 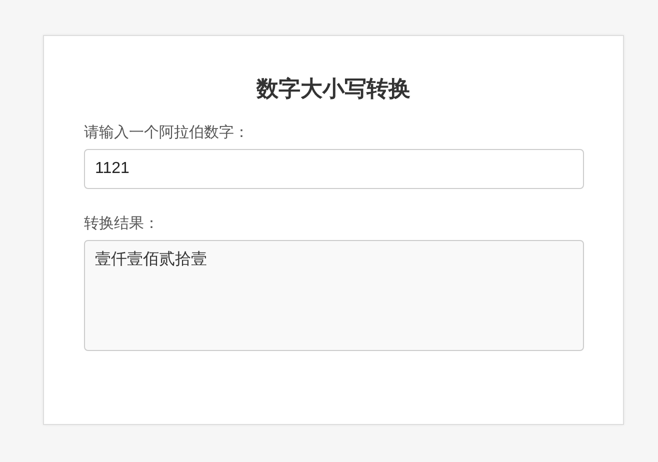 I want to click on number-input-field: 1121, so click(x=334, y=169).